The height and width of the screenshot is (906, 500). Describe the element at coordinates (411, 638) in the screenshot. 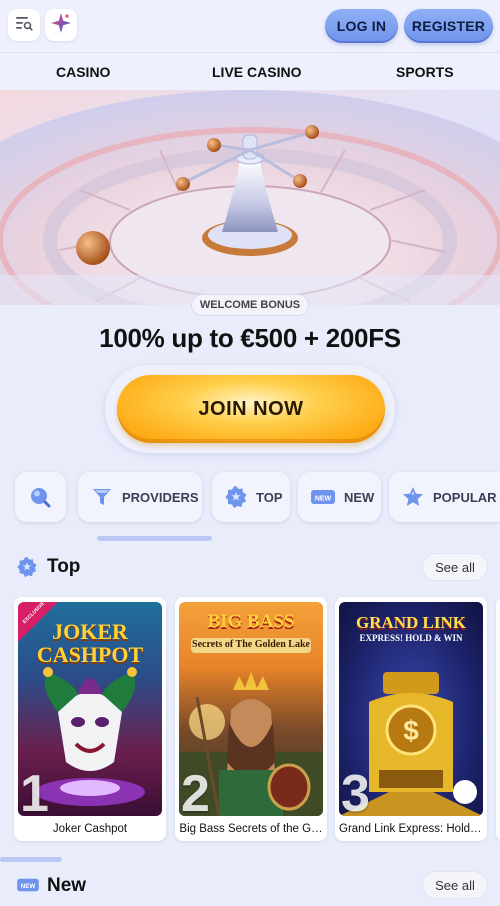

I see `game-art-subtitle: EXPRESS! HOLD & WIN` at that location.